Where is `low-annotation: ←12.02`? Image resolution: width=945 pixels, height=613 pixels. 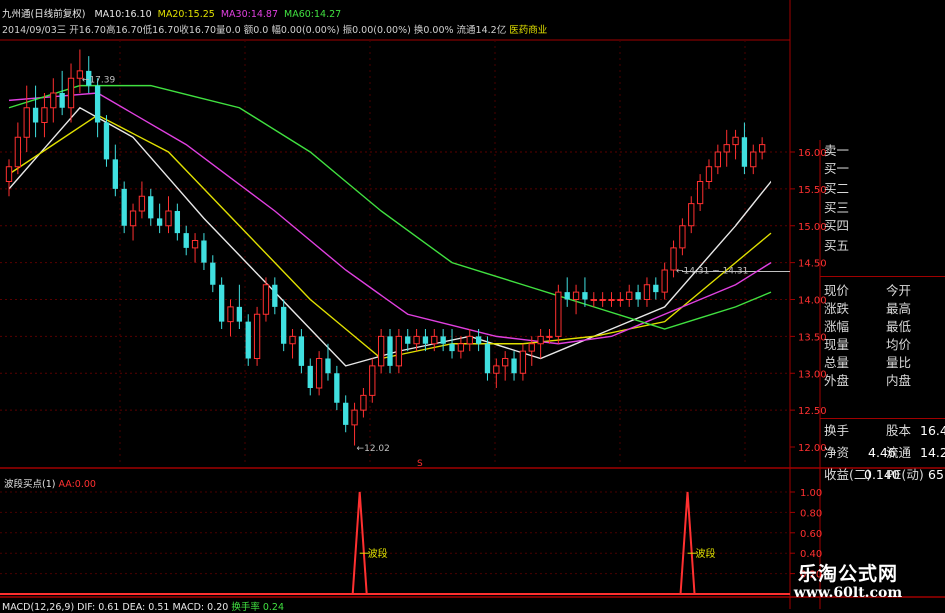 low-annotation: ←12.02 is located at coordinates (373, 449).